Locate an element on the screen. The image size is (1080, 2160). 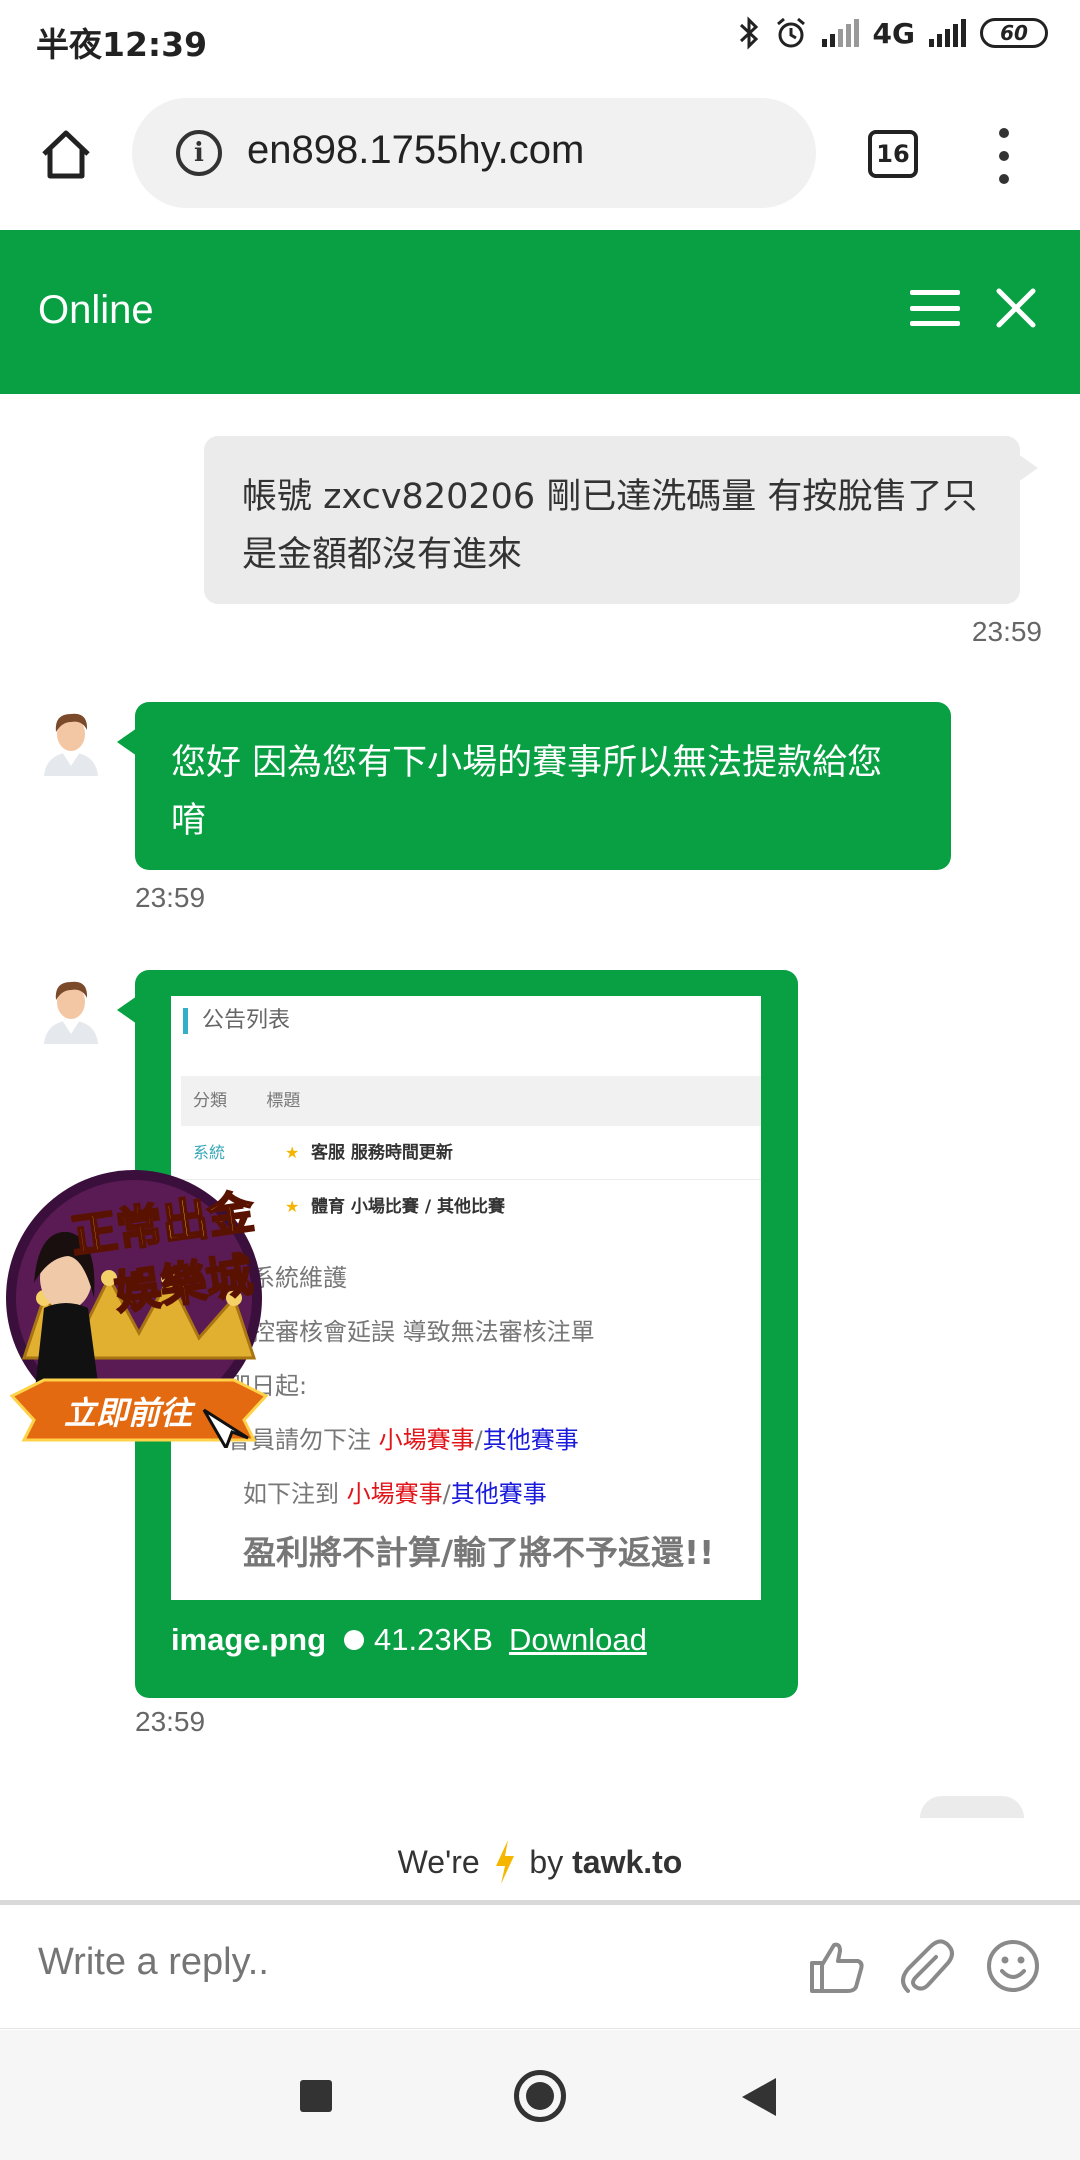
preview-col-title: 標題 is located at coordinates (283, 1101).